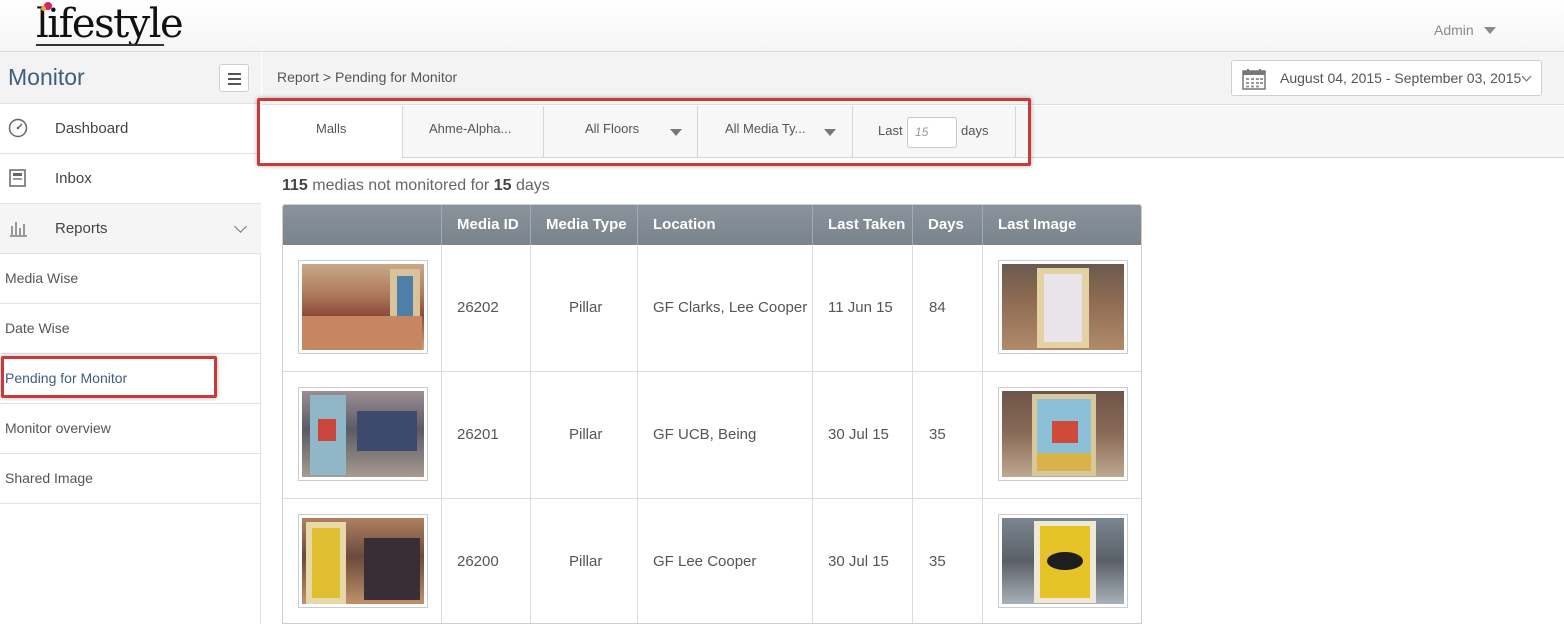 The height and width of the screenshot is (624, 1564). What do you see at coordinates (17, 178) in the screenshot?
I see `inbox-icon` at bounding box center [17, 178].